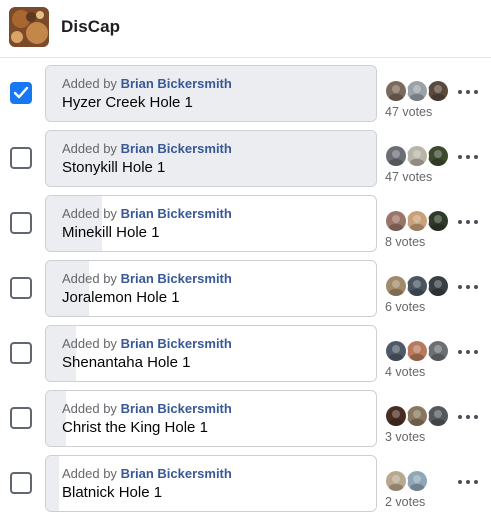 The width and height of the screenshot is (491, 516). What do you see at coordinates (405, 372) in the screenshot?
I see `vote-count: 4 votes` at bounding box center [405, 372].